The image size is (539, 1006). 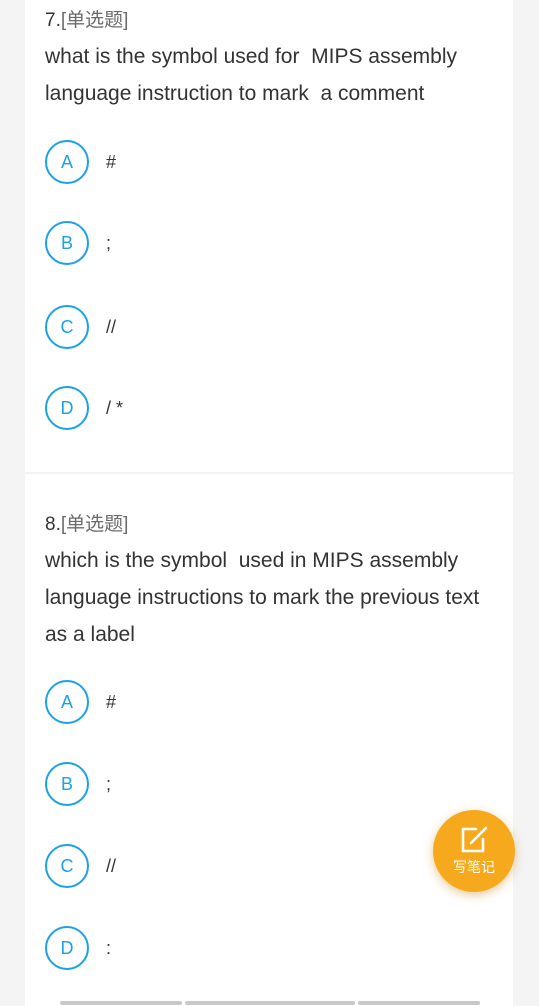 I want to click on question-header: 8.[单选题], so click(x=86, y=525).